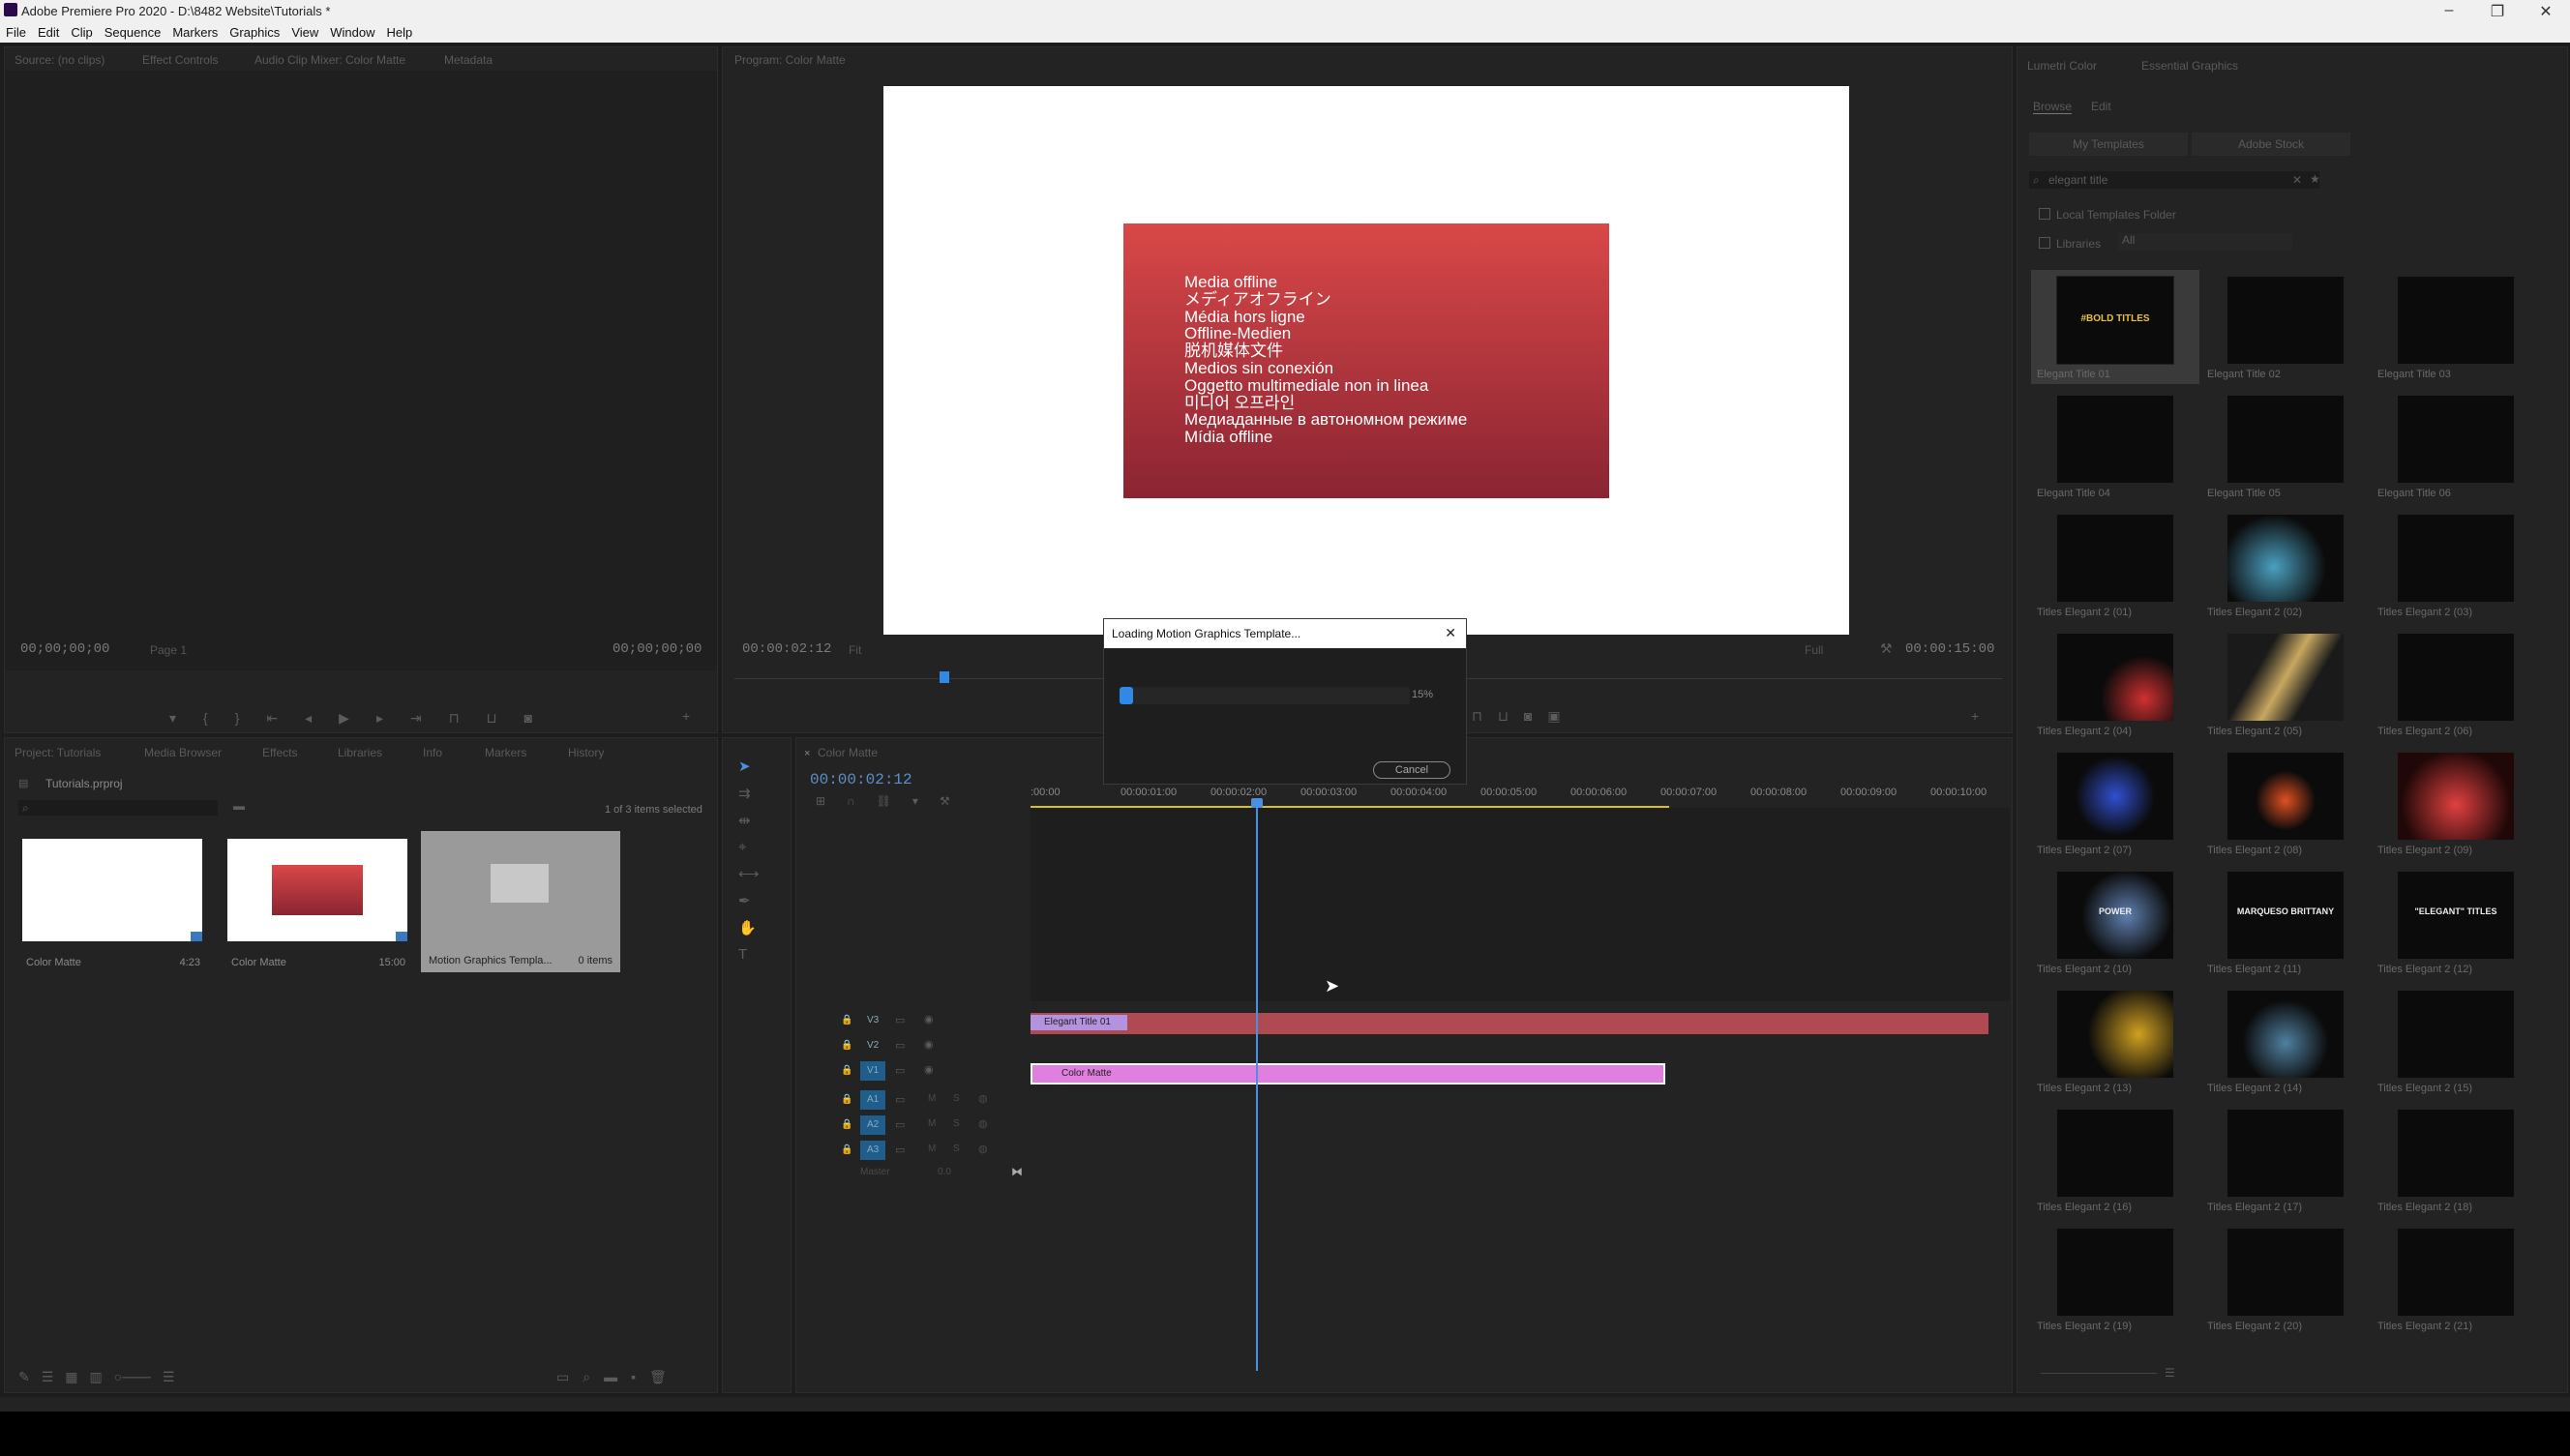  Describe the element at coordinates (2053, 107) in the screenshot. I see `subtab-browse: Browse` at that location.